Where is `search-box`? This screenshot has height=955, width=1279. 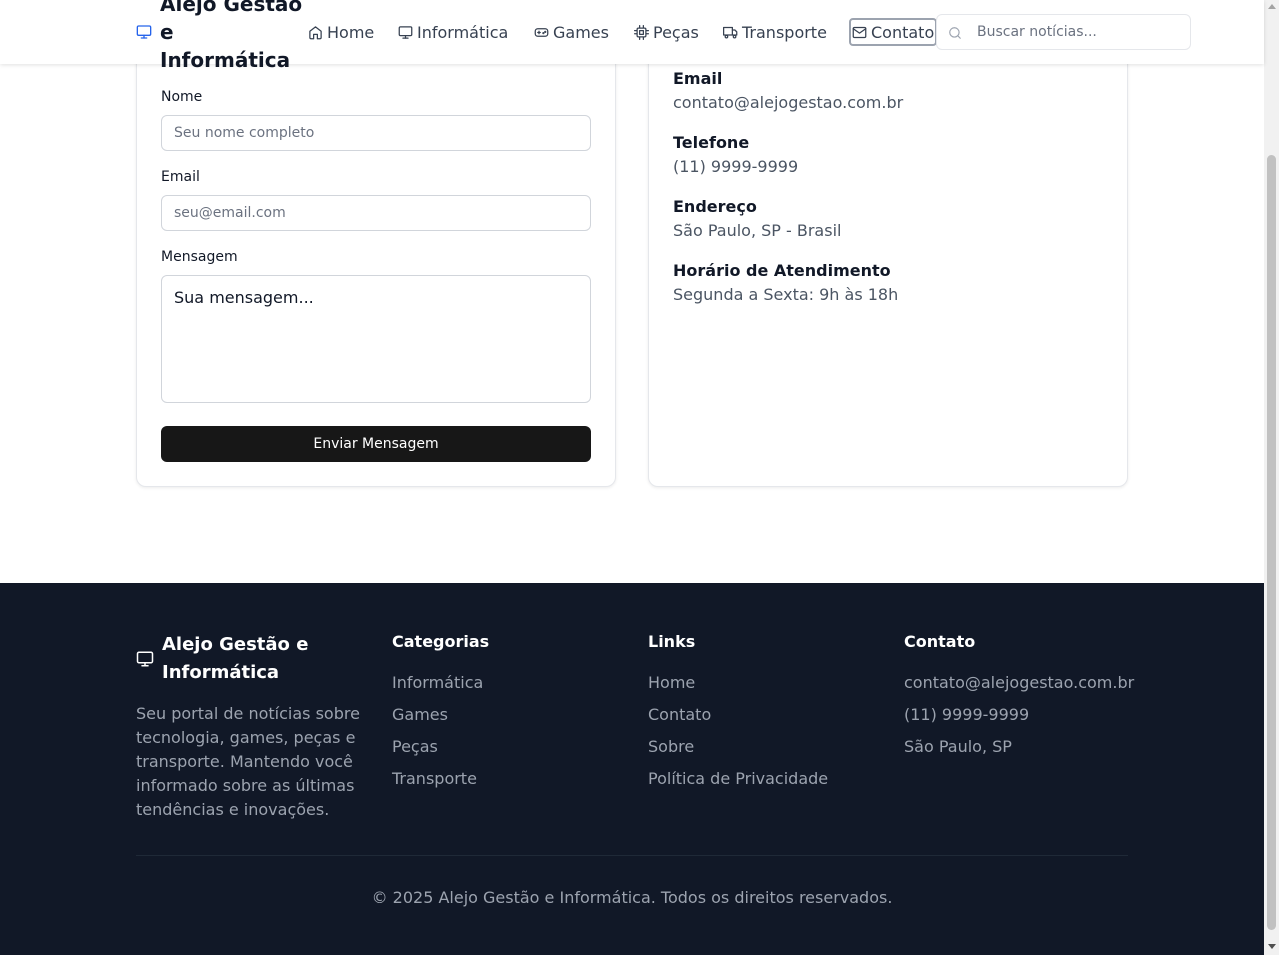 search-box is located at coordinates (1063, 32).